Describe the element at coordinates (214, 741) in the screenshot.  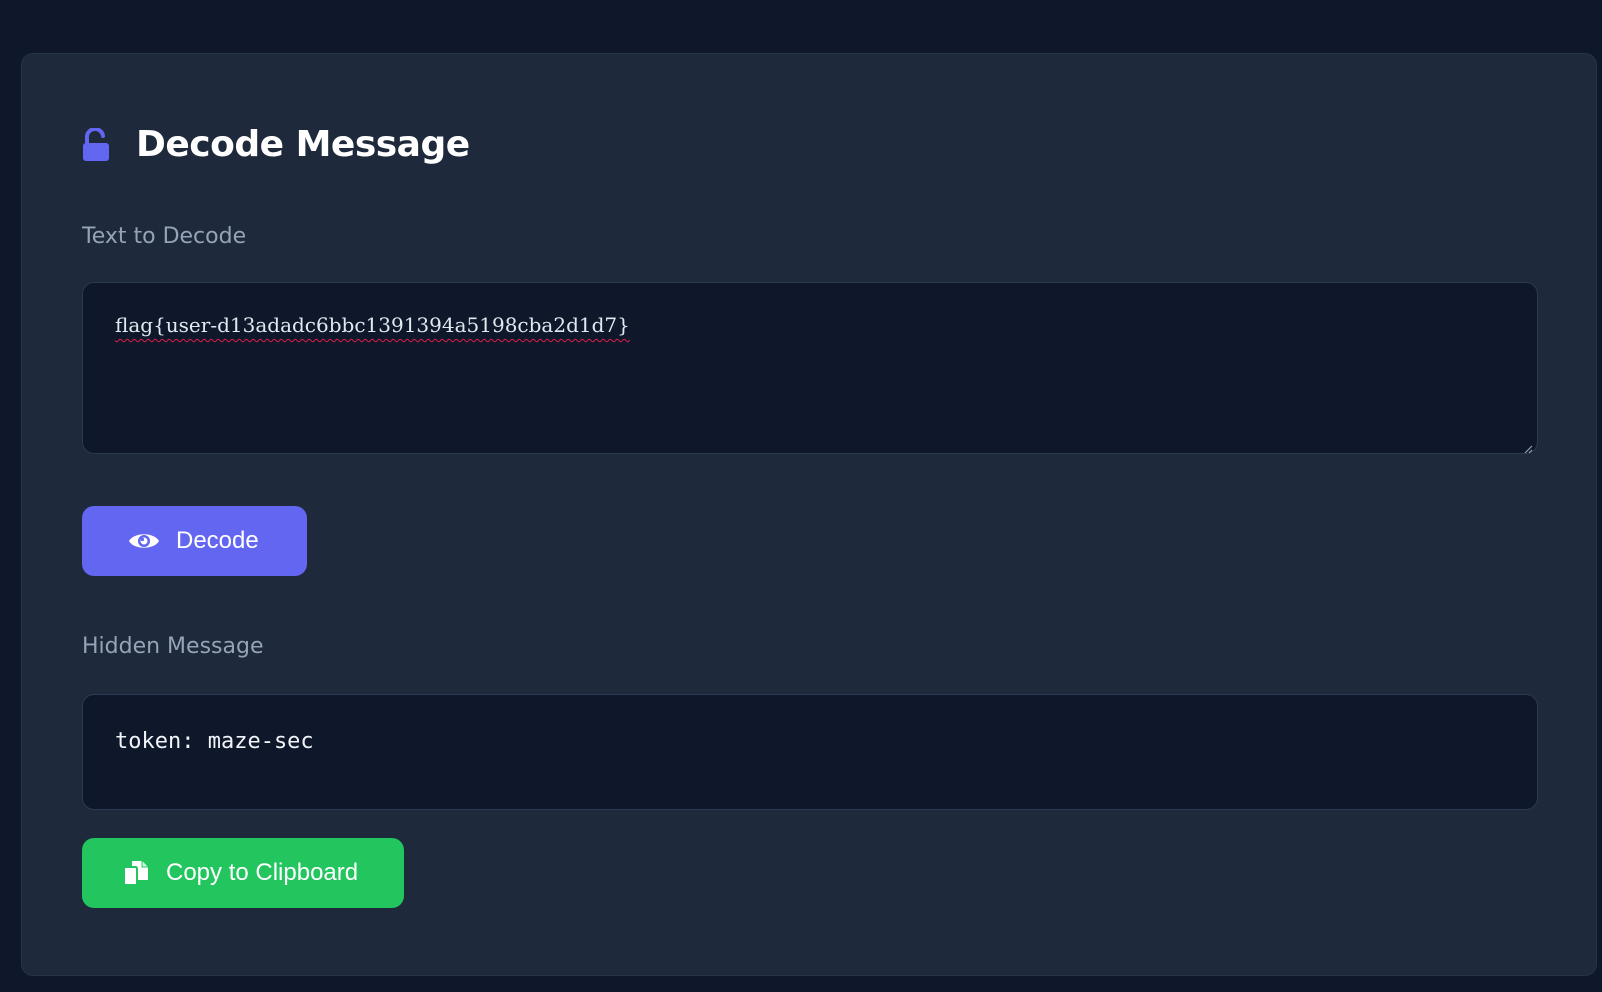
I see `hidden-message-text: token: maze-sec` at that location.